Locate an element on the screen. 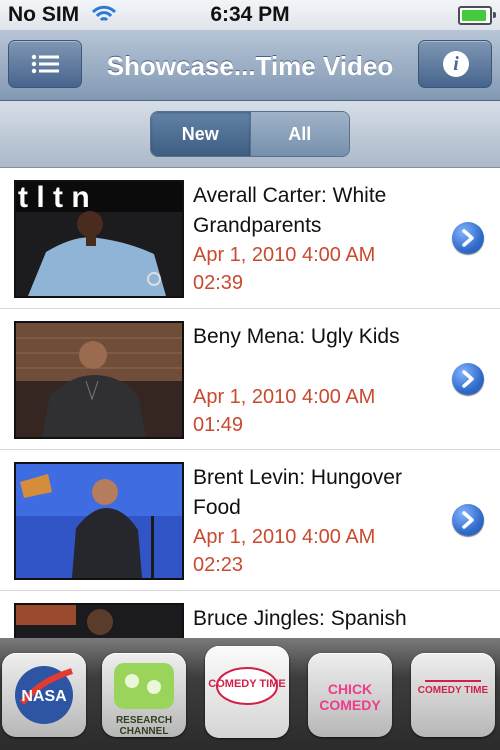  segment-all: All is located at coordinates (299, 134).